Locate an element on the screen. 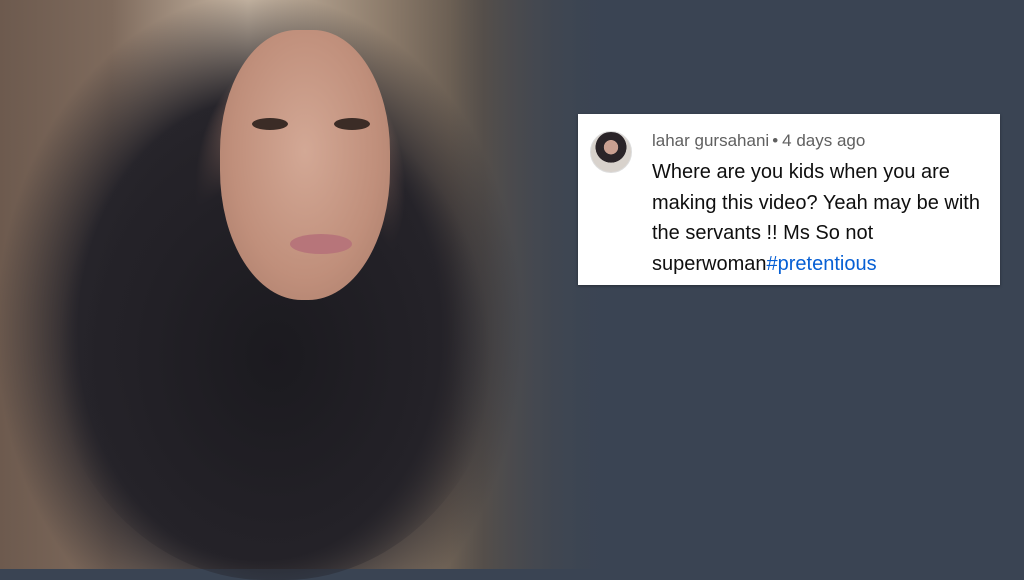 The width and height of the screenshot is (1024, 580). comment-timestamp: 4 days ago is located at coordinates (823, 140).